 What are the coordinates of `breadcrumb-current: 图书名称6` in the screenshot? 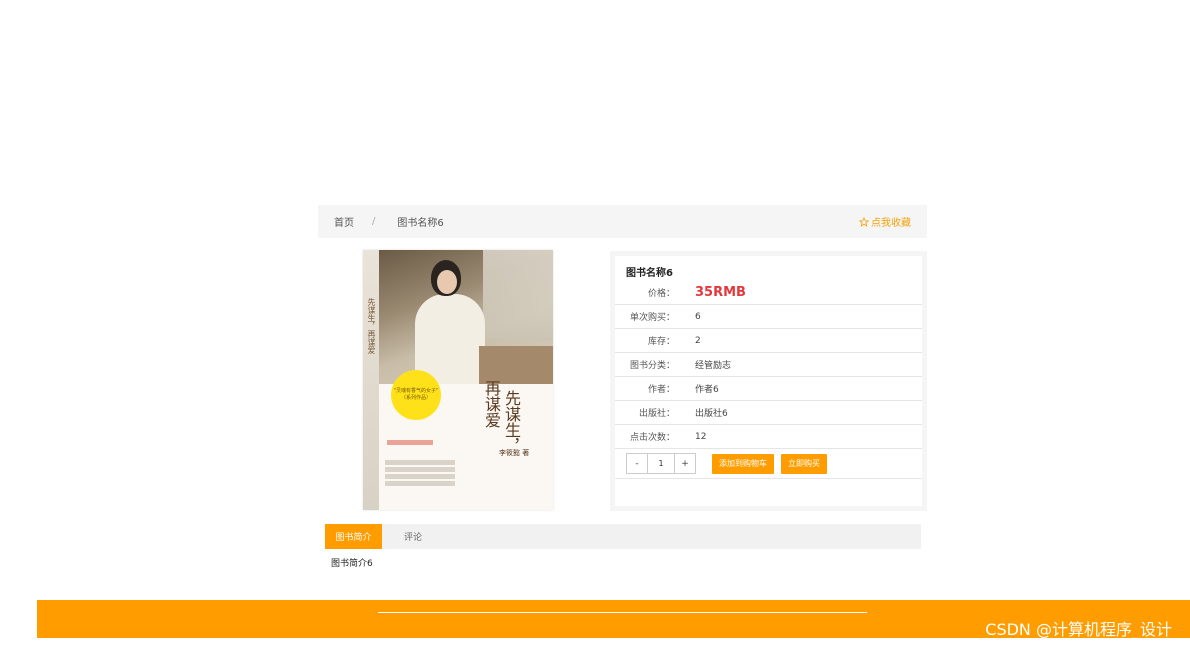 It's located at (420, 223).